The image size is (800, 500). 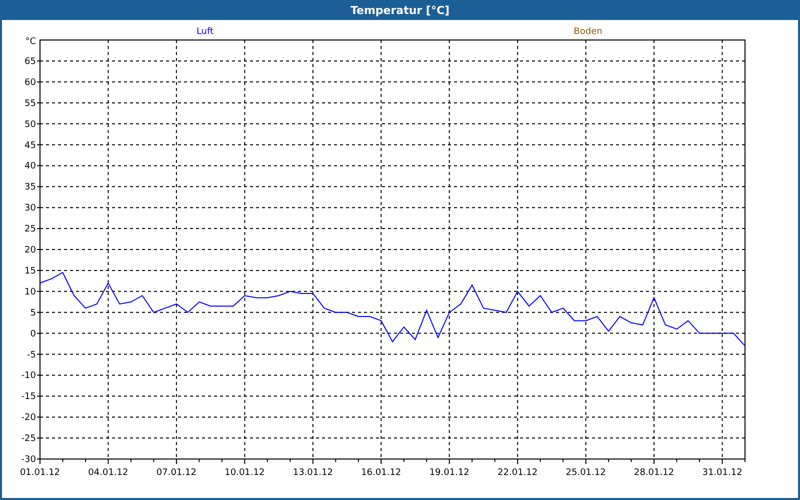 What do you see at coordinates (381, 473) in the screenshot?
I see `x-tick-label: 16.01.12` at bounding box center [381, 473].